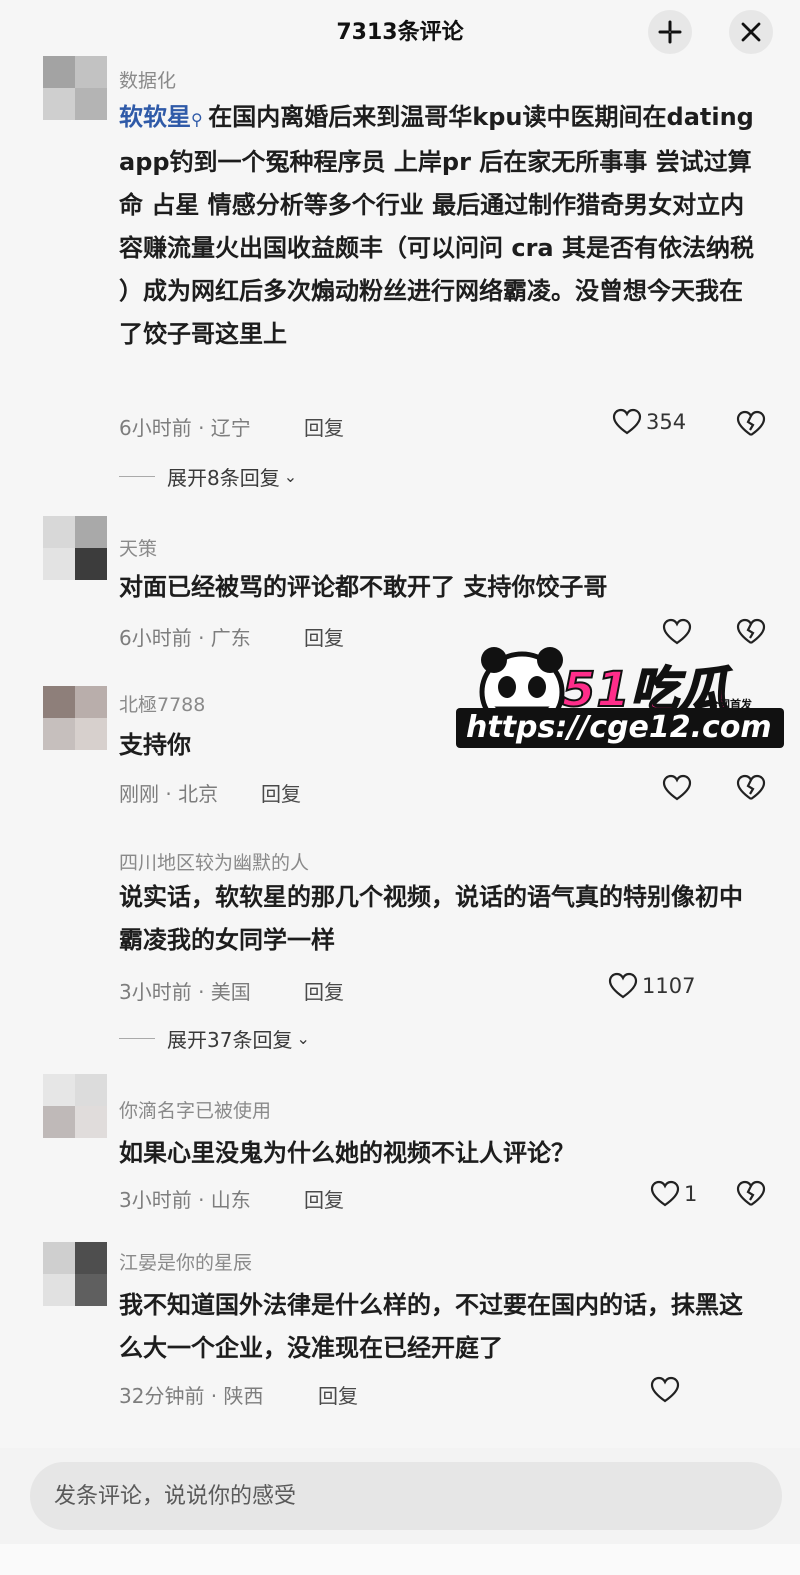 The width and height of the screenshot is (800, 1575). Describe the element at coordinates (691, 1194) in the screenshot. I see `like-count: 1` at that location.